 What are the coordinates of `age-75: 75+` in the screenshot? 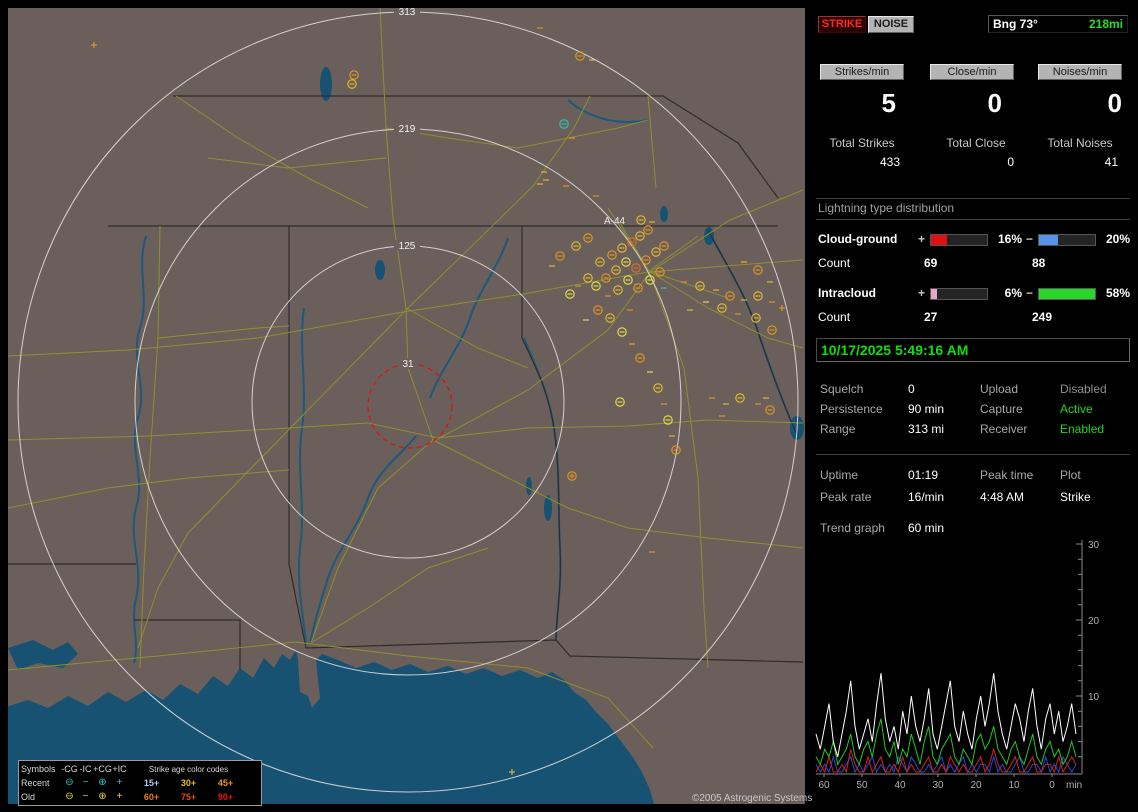 It's located at (188, 797).